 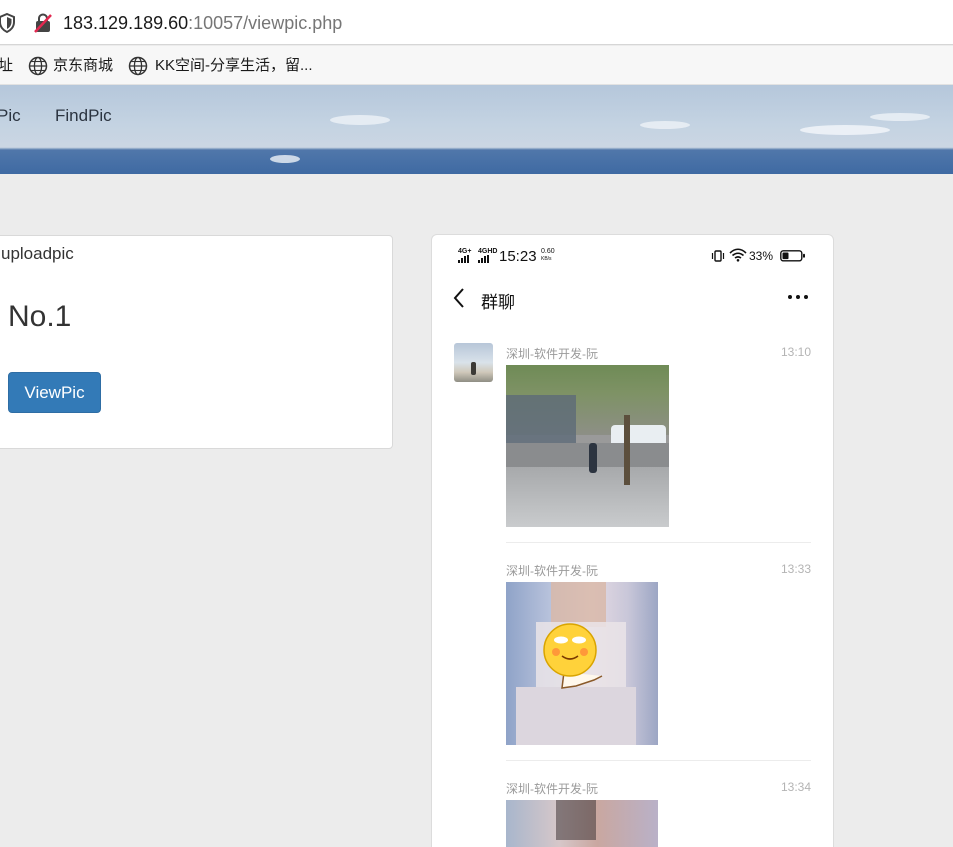 What do you see at coordinates (593, 458) in the screenshot?
I see `photo-person` at bounding box center [593, 458].